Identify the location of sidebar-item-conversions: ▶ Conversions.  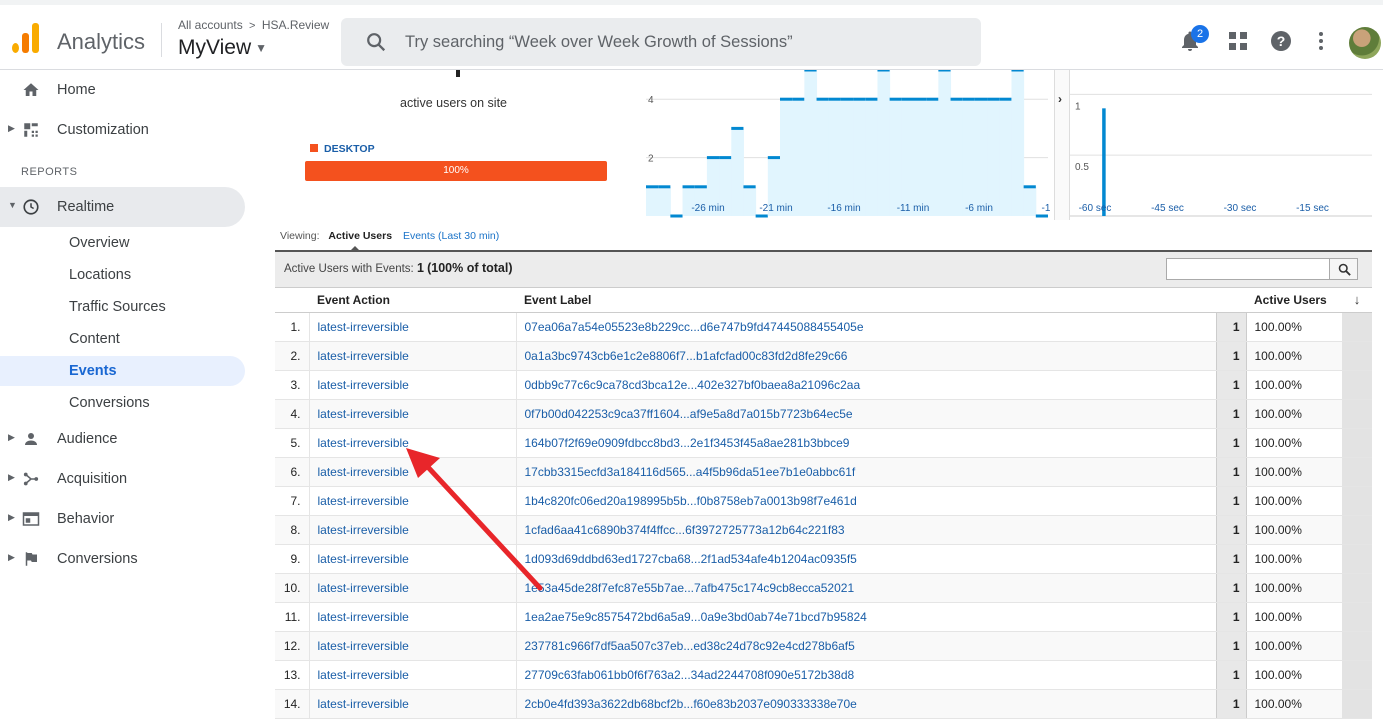
(122, 559).